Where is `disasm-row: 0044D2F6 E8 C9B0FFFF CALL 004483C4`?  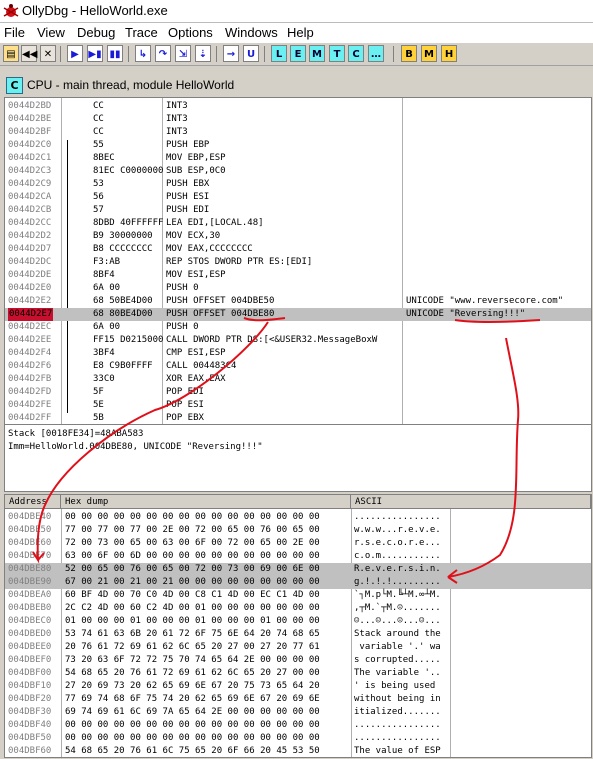 disasm-row: 0044D2F6 E8 C9B0FFFF CALL 004483C4 is located at coordinates (298, 366).